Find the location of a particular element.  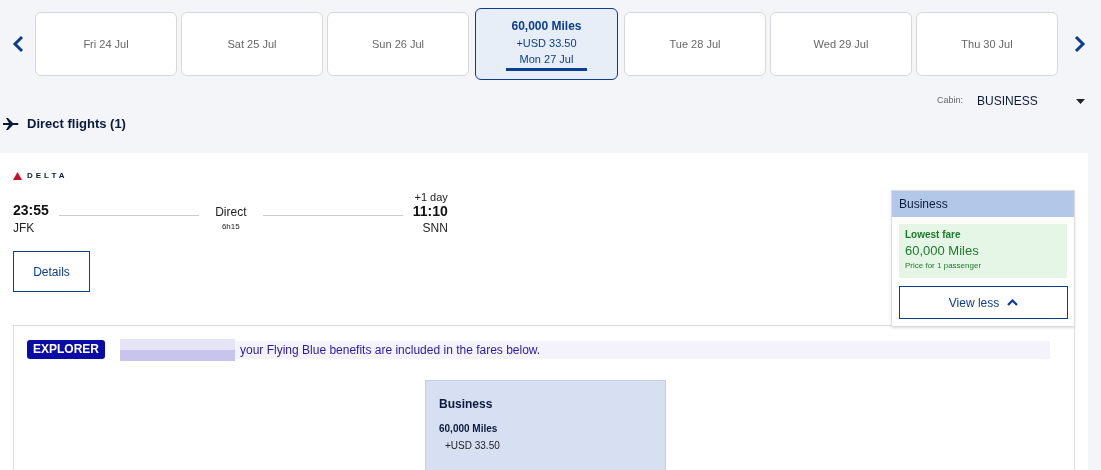

date-tab: Tue 28 Jul is located at coordinates (695, 44).